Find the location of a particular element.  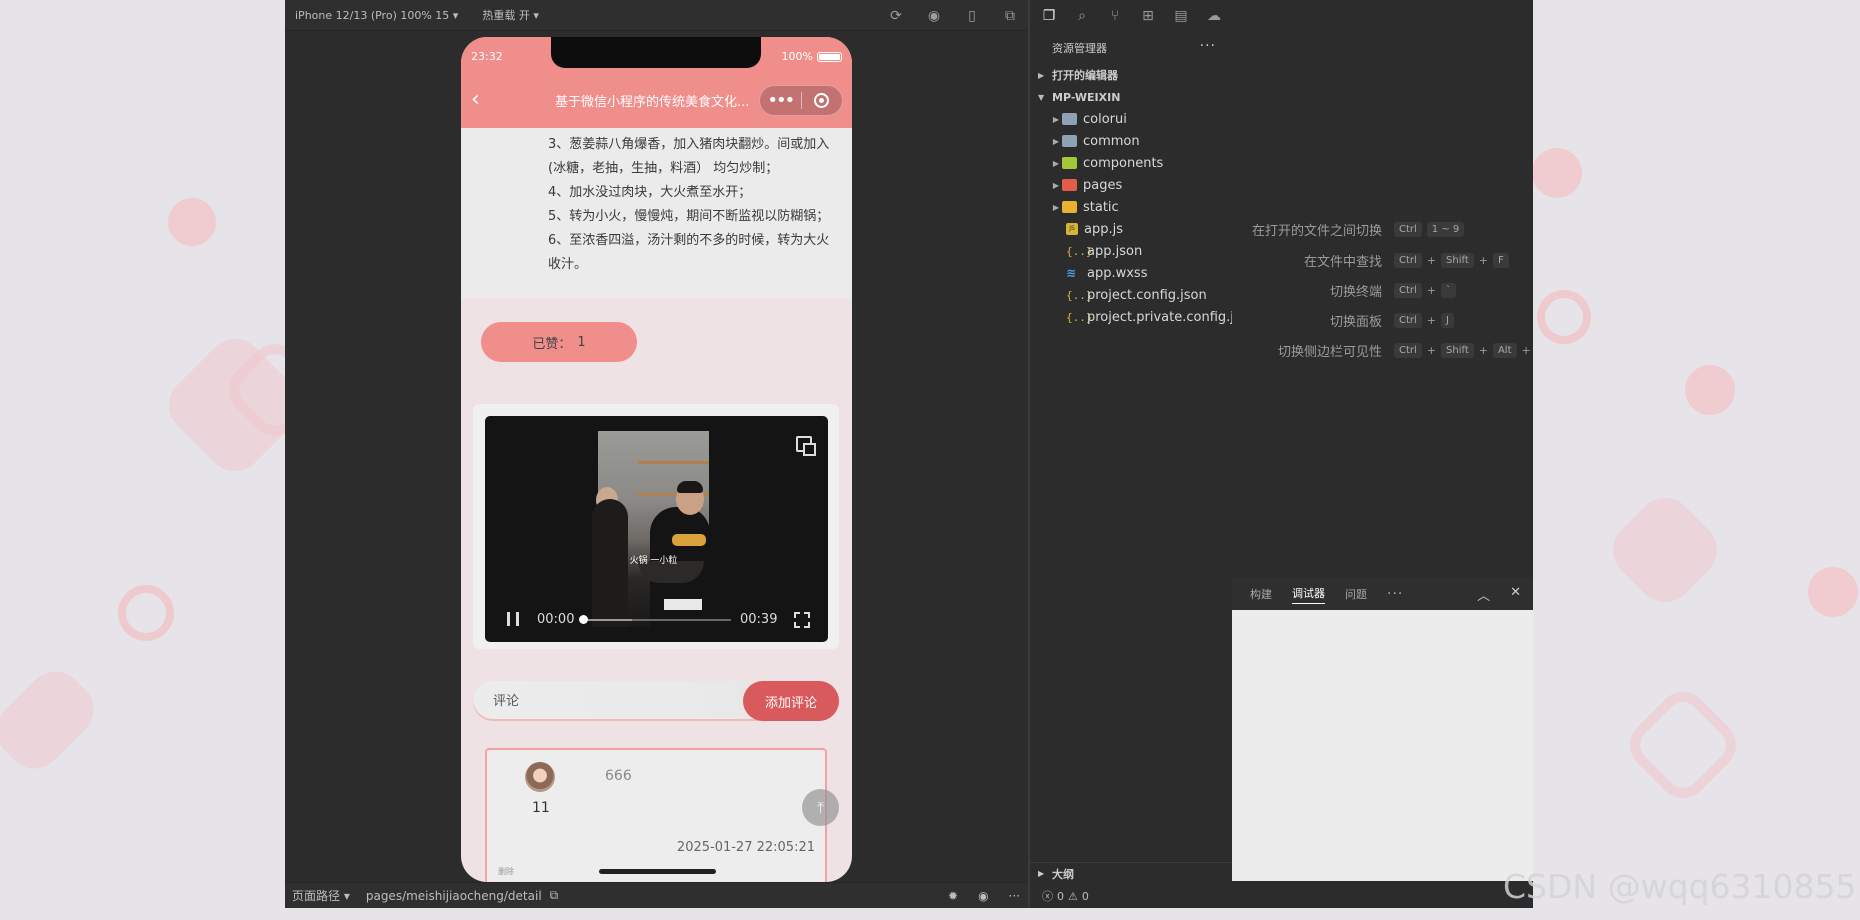

shortcut-label: 切换终端 is located at coordinates (1355, 292).